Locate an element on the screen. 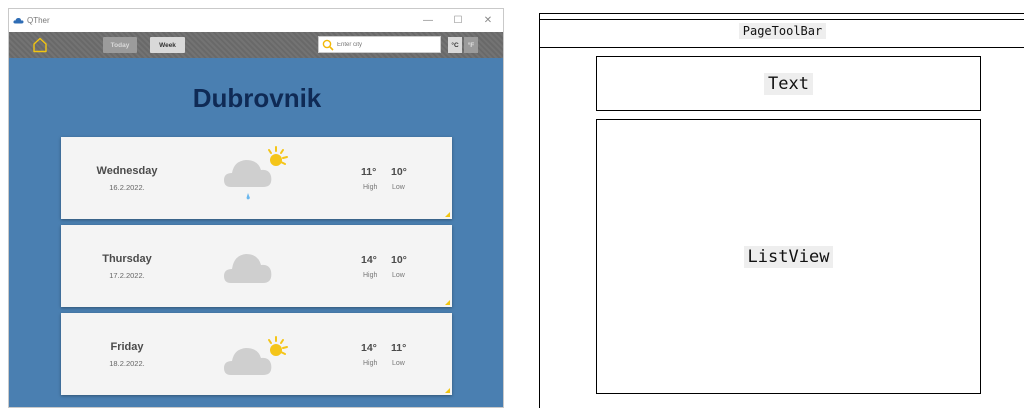  diagram-toolbar-label: PageToolBar is located at coordinates (782, 31).